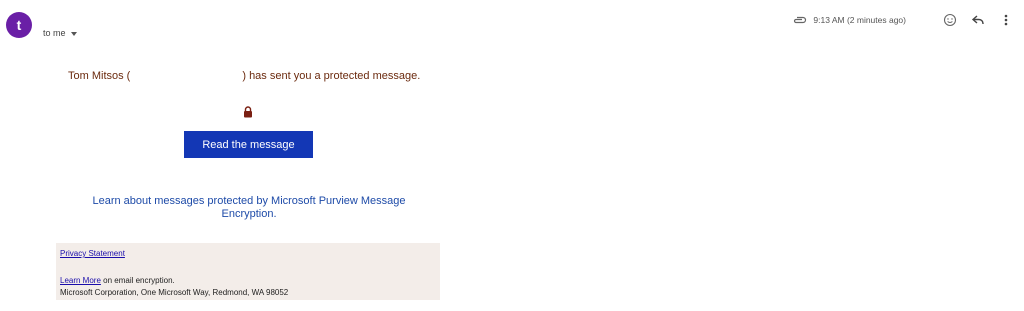 The image size is (1024, 311). I want to click on reply-arrow-icon, so click(978, 20).